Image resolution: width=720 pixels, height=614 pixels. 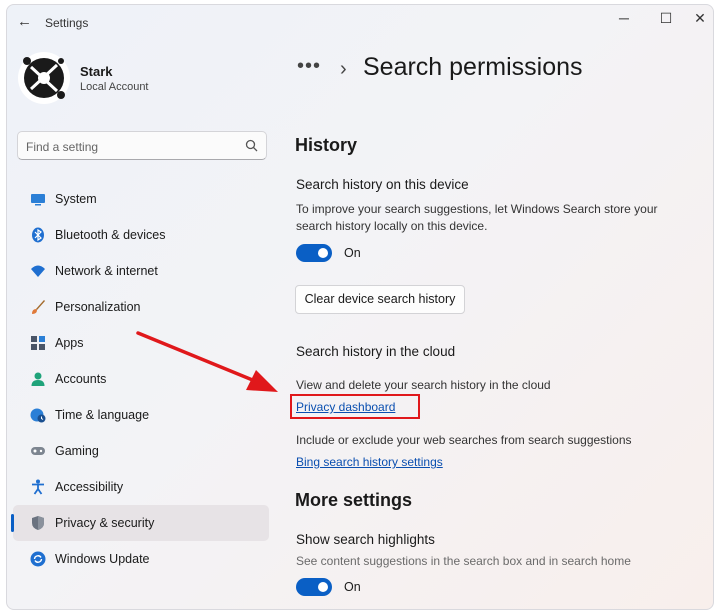 I want to click on more-settings-heading: More settings, so click(x=354, y=500).